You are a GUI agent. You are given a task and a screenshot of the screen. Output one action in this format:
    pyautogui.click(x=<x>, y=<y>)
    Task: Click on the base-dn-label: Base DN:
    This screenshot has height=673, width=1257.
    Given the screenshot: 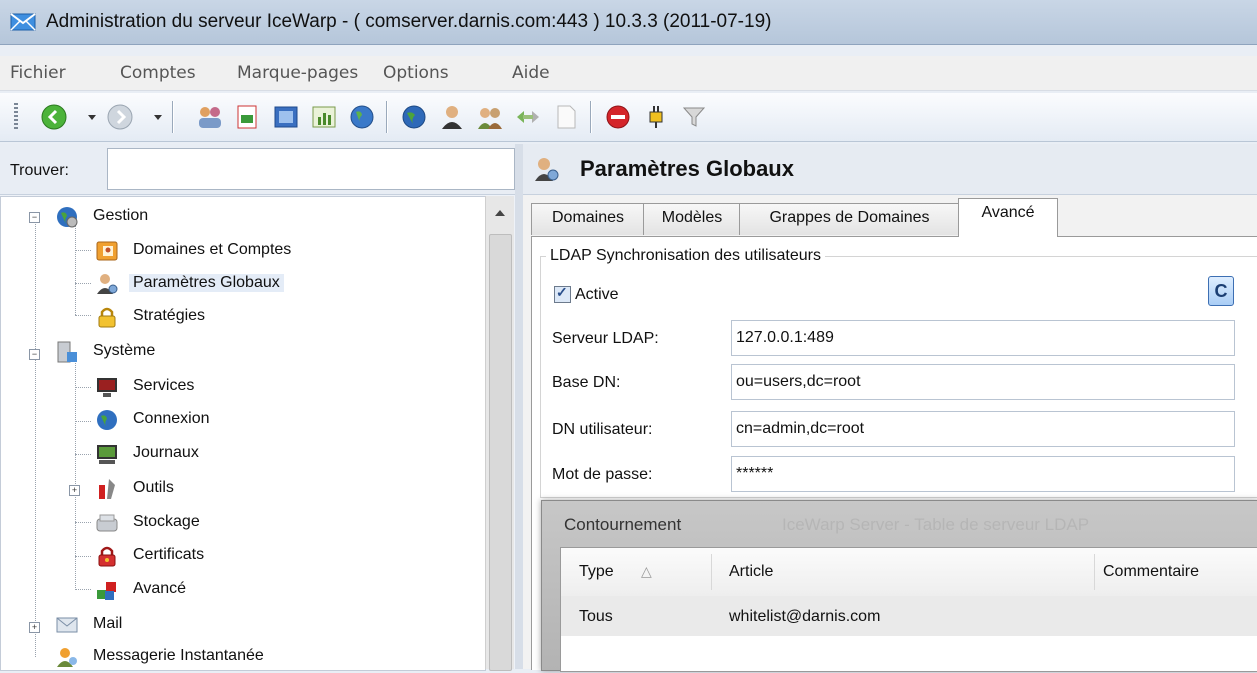 What is the action you would take?
    pyautogui.click(x=586, y=382)
    